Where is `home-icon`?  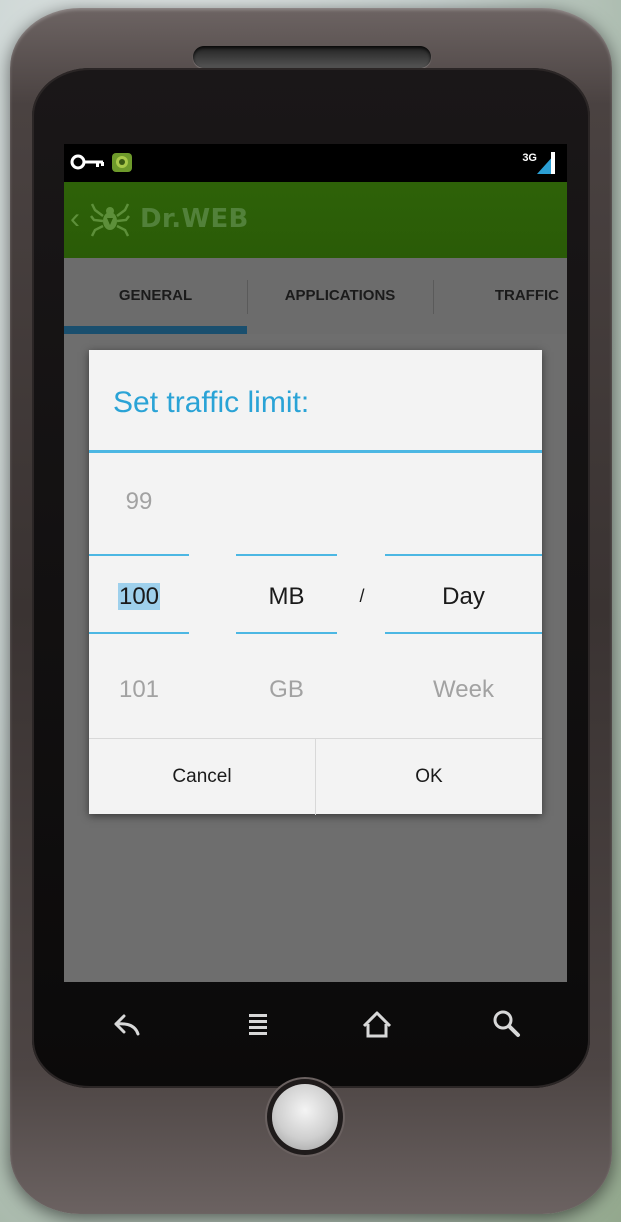 home-icon is located at coordinates (377, 1024).